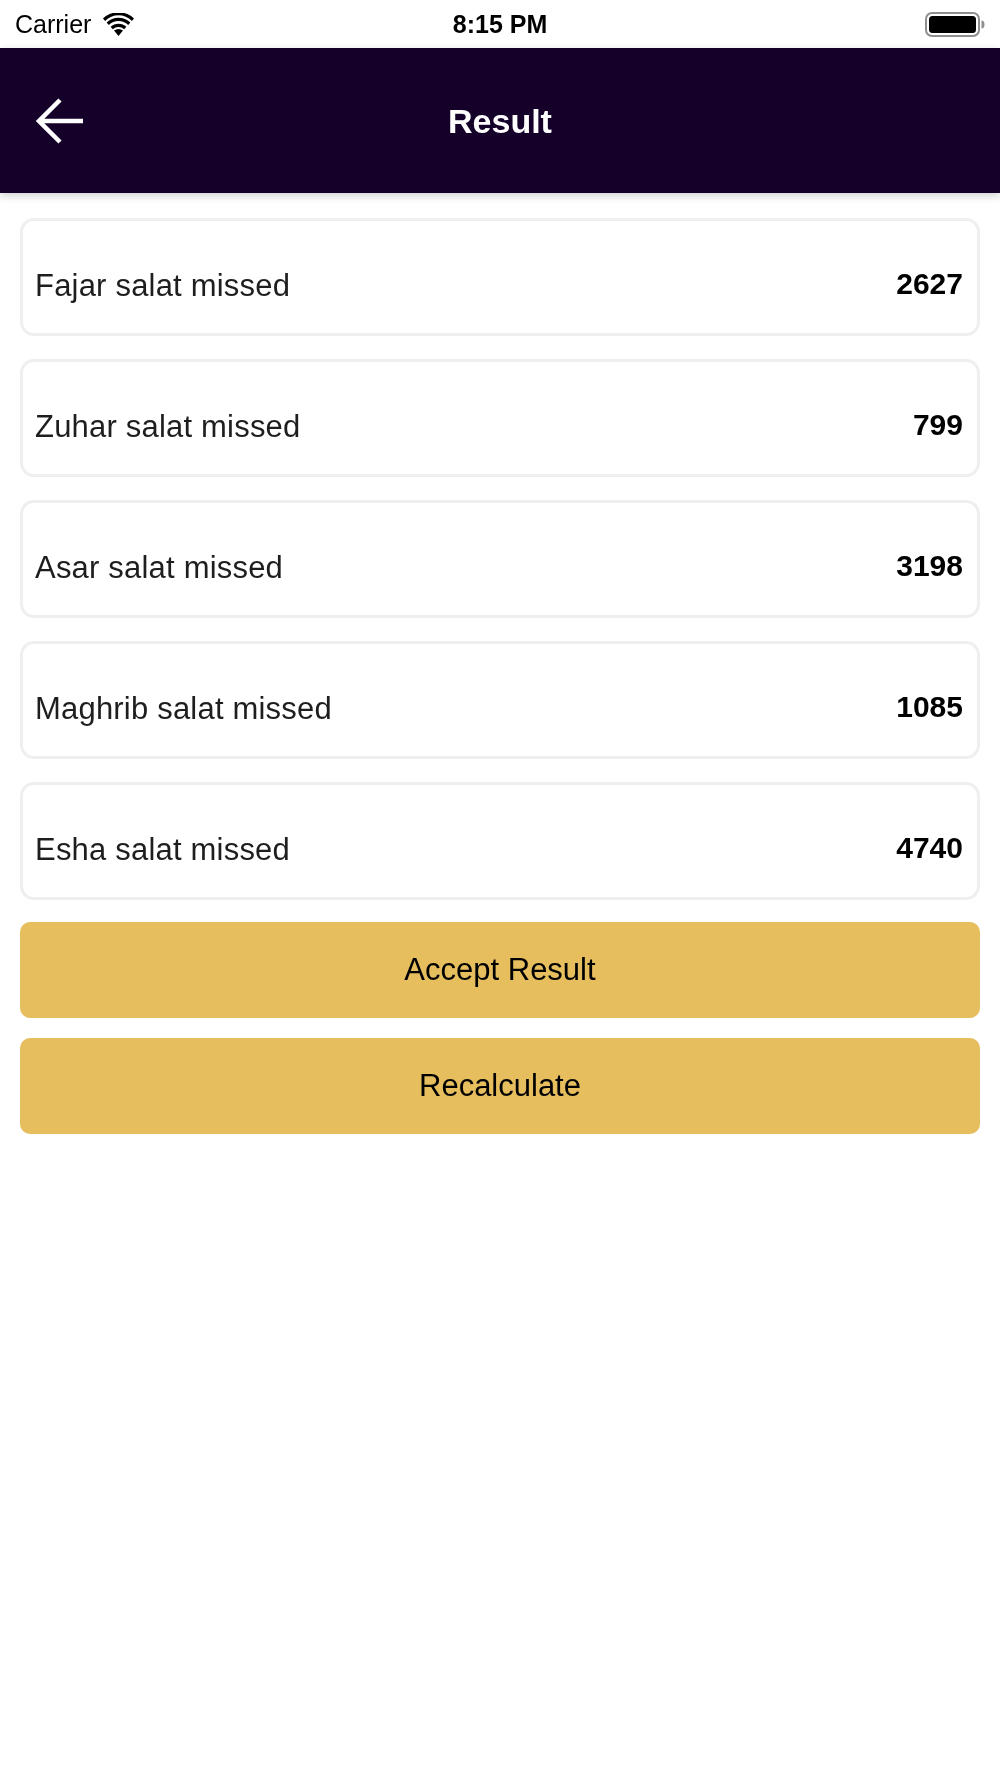 This screenshot has width=1000, height=1778. Describe the element at coordinates (929, 284) in the screenshot. I see `result-count: 2627` at that location.